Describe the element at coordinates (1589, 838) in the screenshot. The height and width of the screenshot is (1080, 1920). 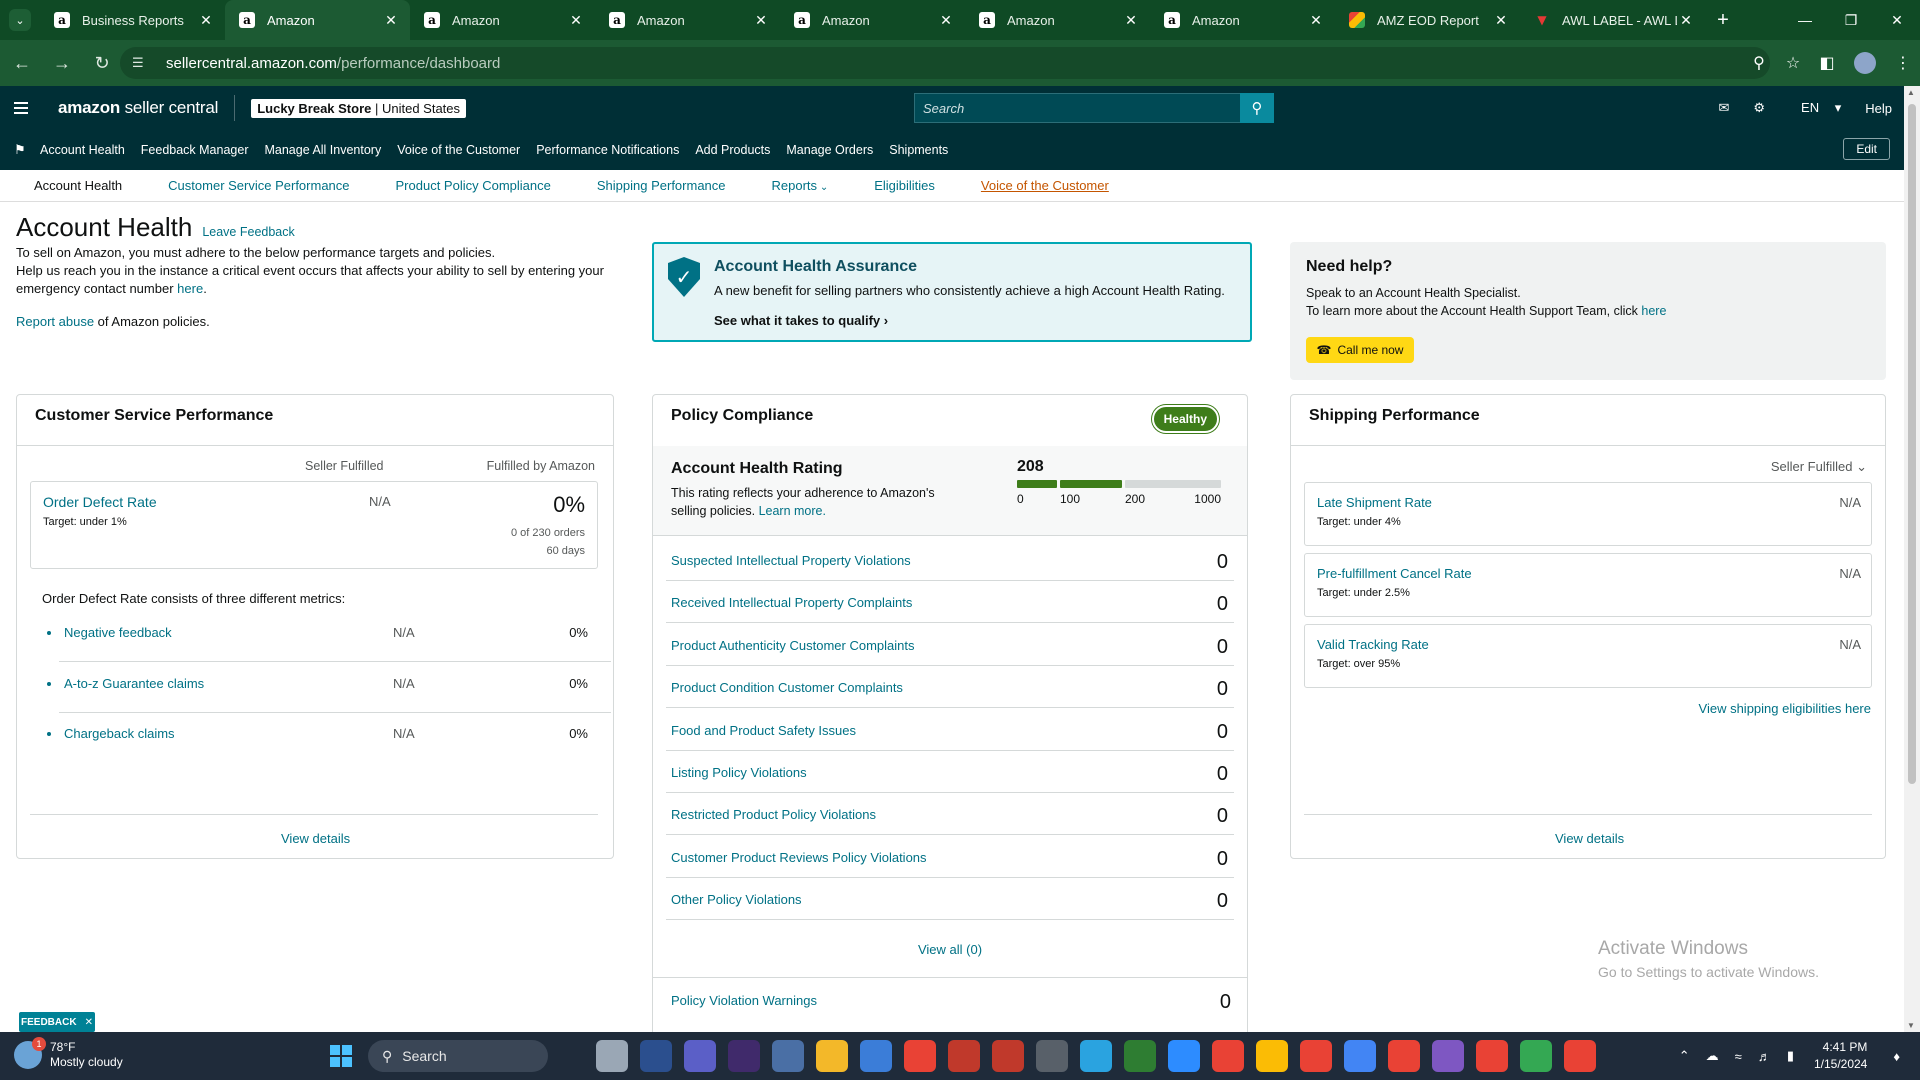
I see `shipping-view-details-link: View details` at that location.